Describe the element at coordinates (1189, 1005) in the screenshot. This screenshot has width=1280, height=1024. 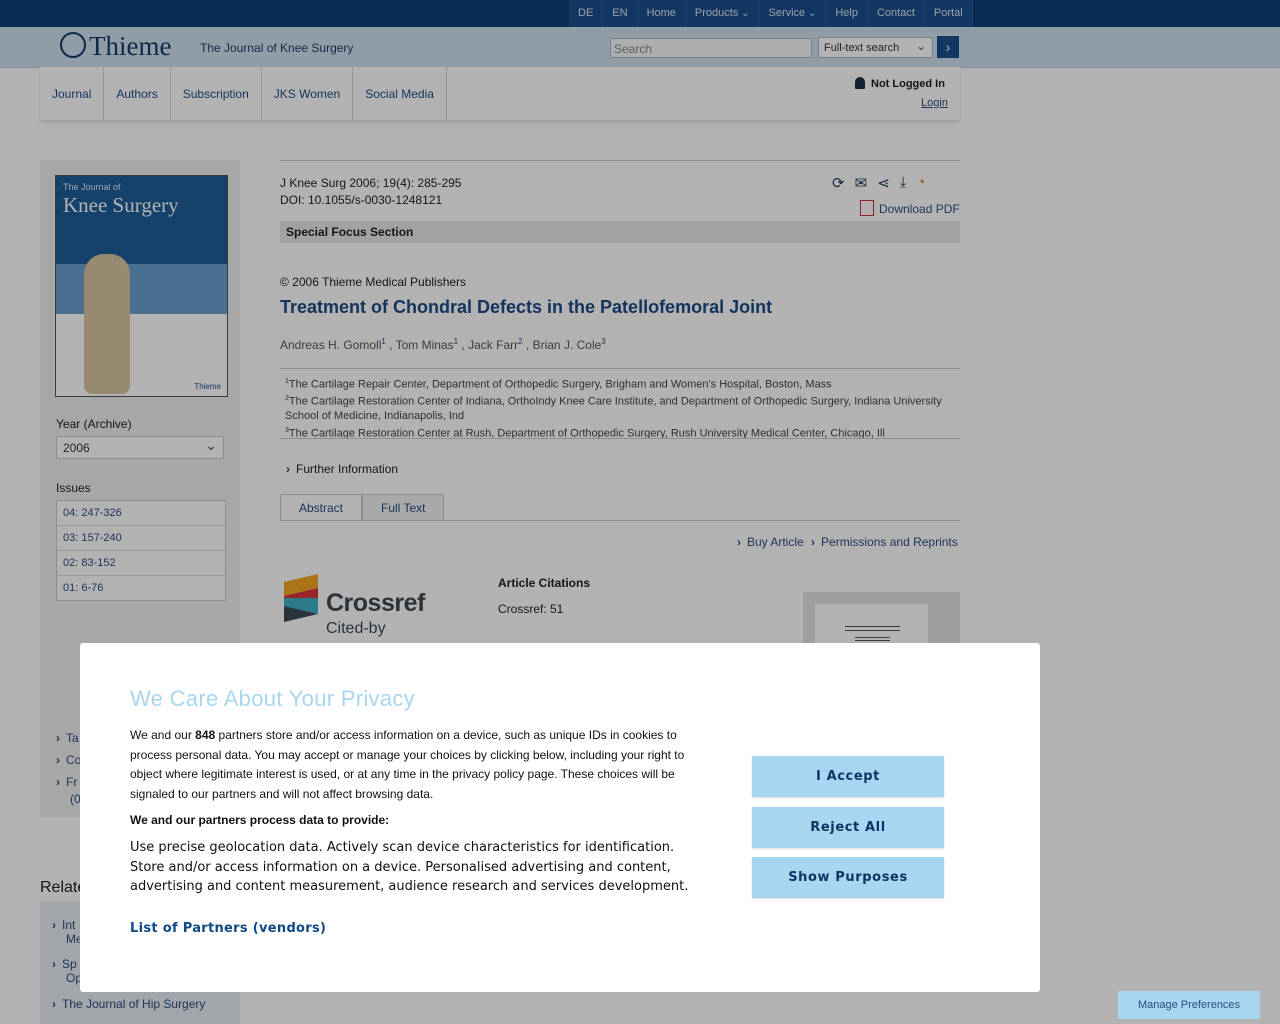
I see `manage-preferences-button: Manage Preferences` at that location.